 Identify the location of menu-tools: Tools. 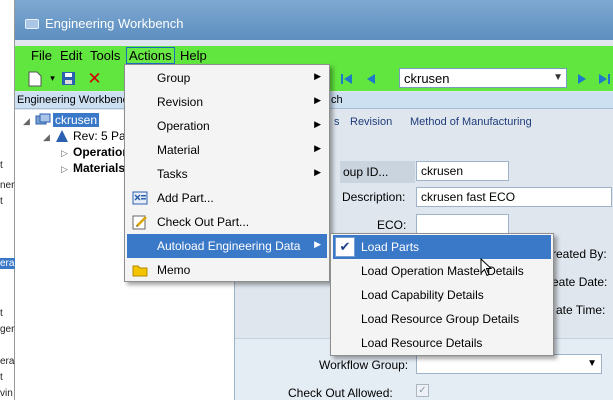
(105, 55).